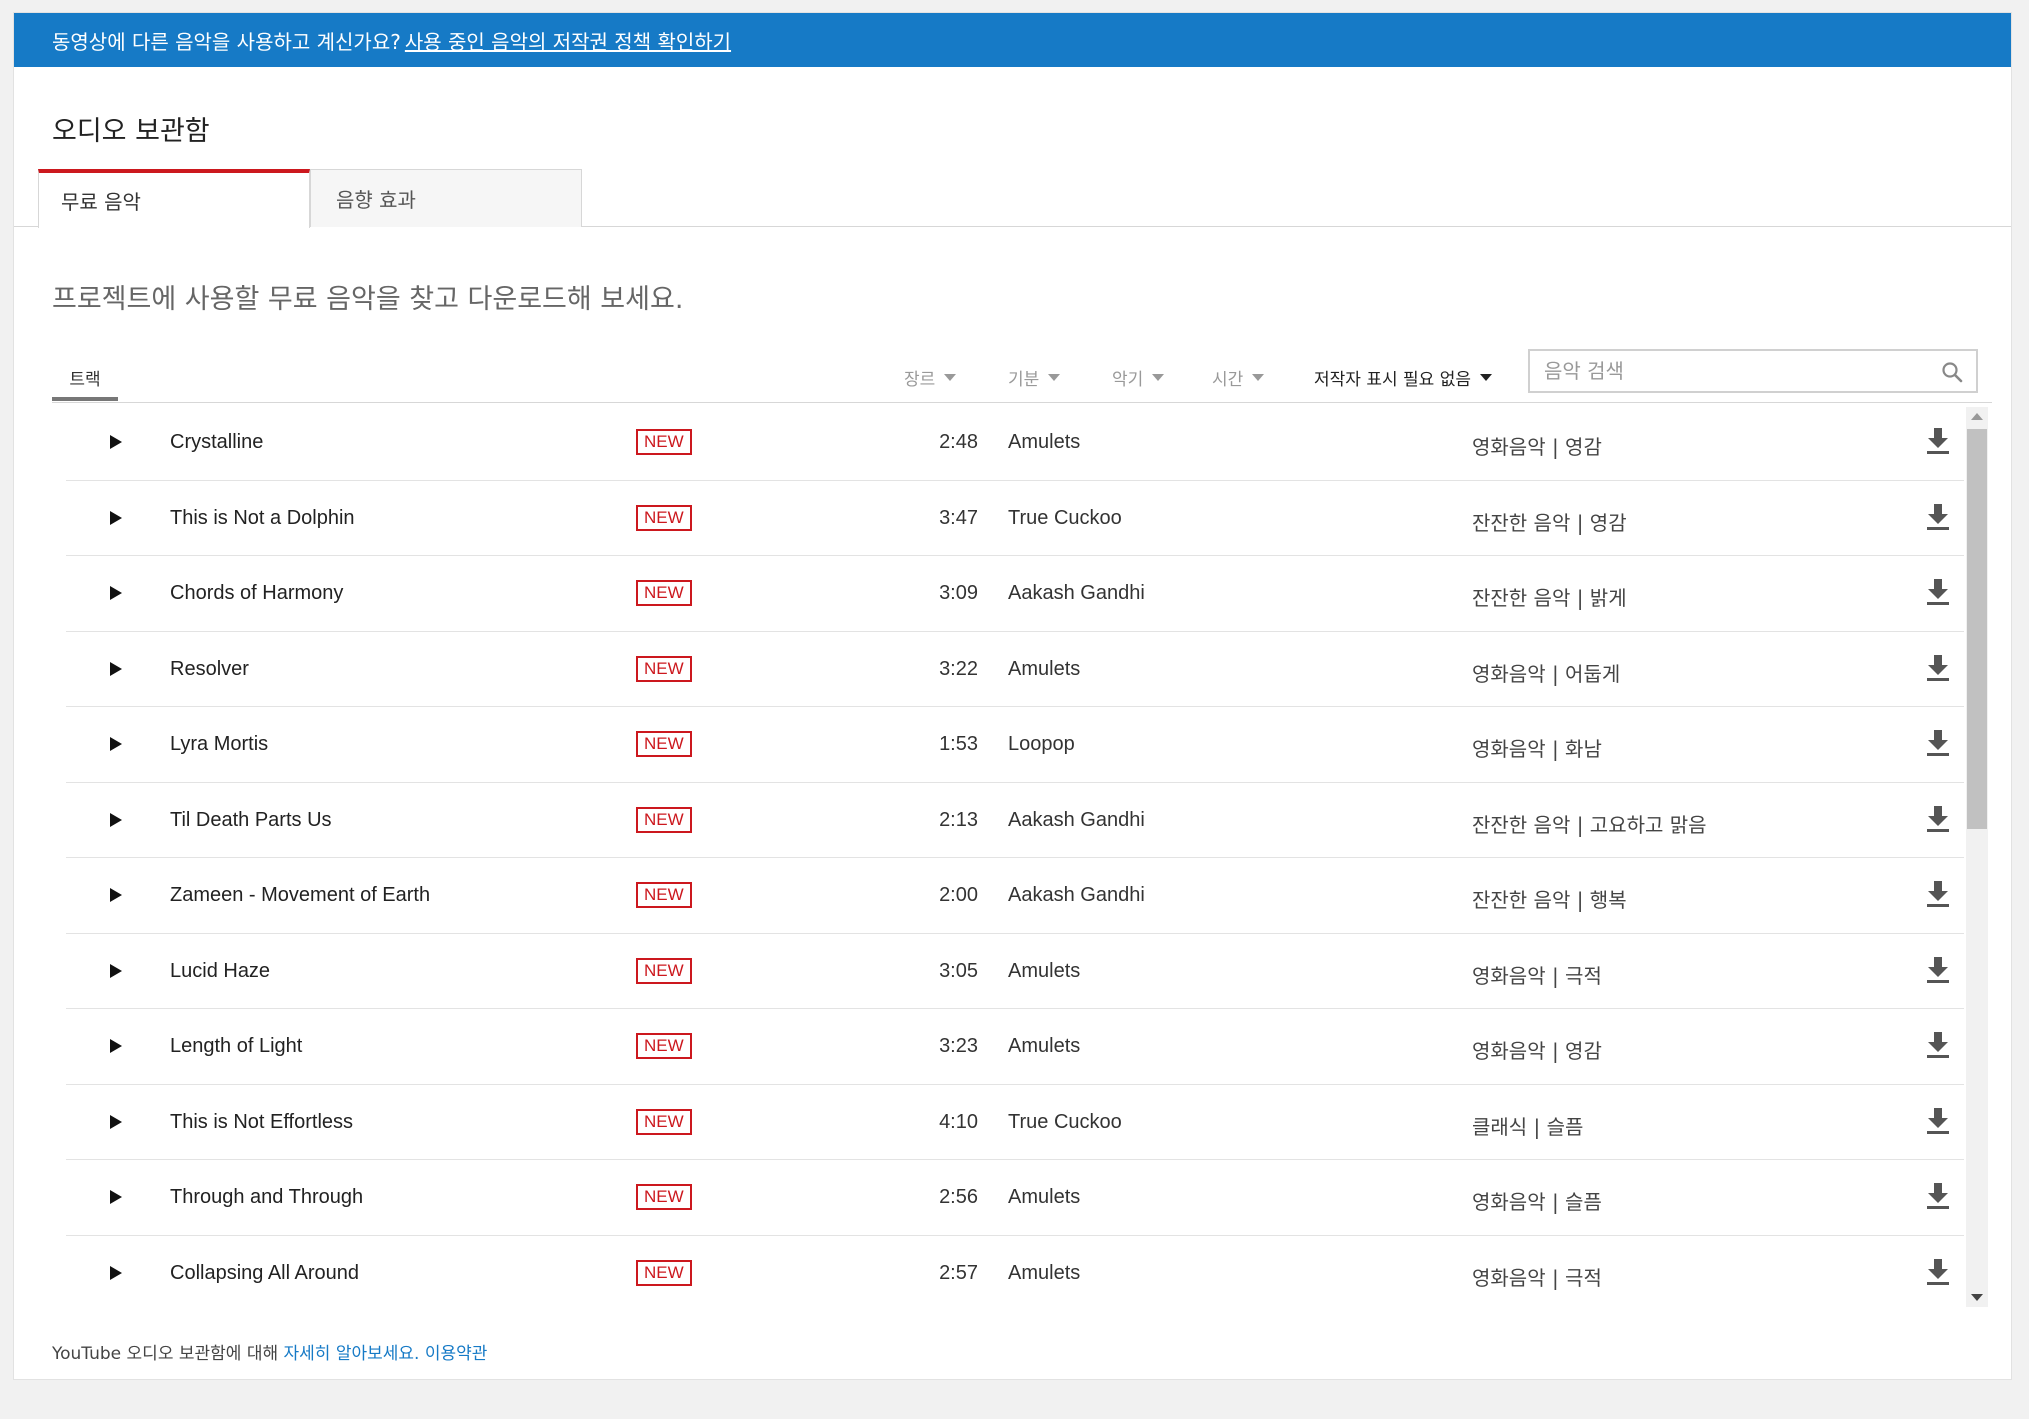 The height and width of the screenshot is (1419, 2029). What do you see at coordinates (1034, 377) in the screenshot?
I see `mood-filter: 기분` at bounding box center [1034, 377].